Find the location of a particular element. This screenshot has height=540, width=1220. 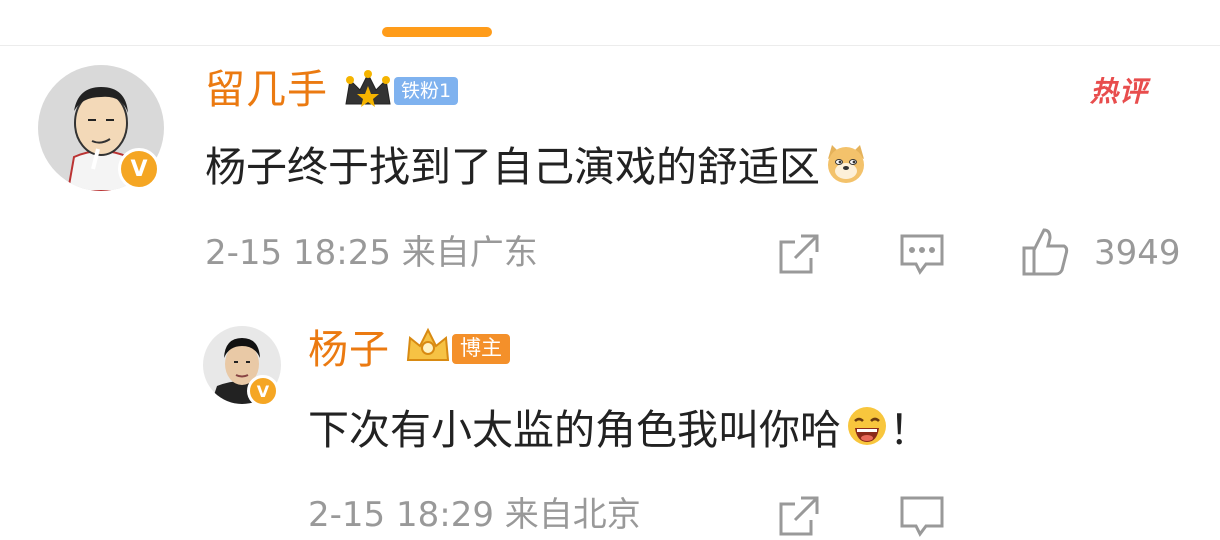

reply-text-body: 下次有小太监的角色我叫你哈 is located at coordinates (574, 430).